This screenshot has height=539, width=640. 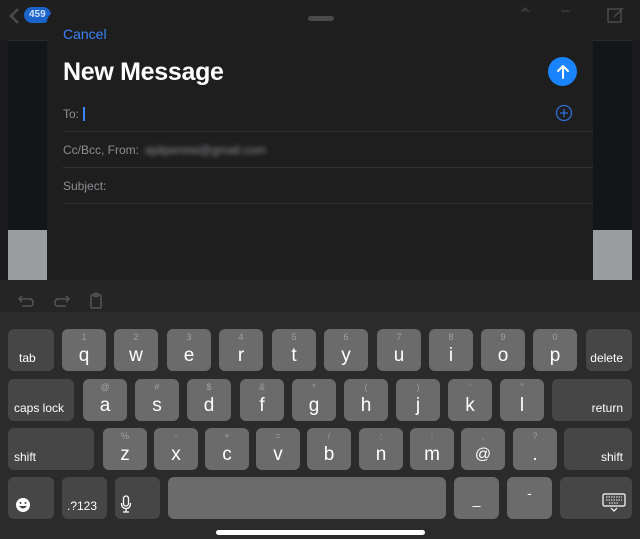 I want to click on caps-lock-key: caps lock, so click(x=41, y=400).